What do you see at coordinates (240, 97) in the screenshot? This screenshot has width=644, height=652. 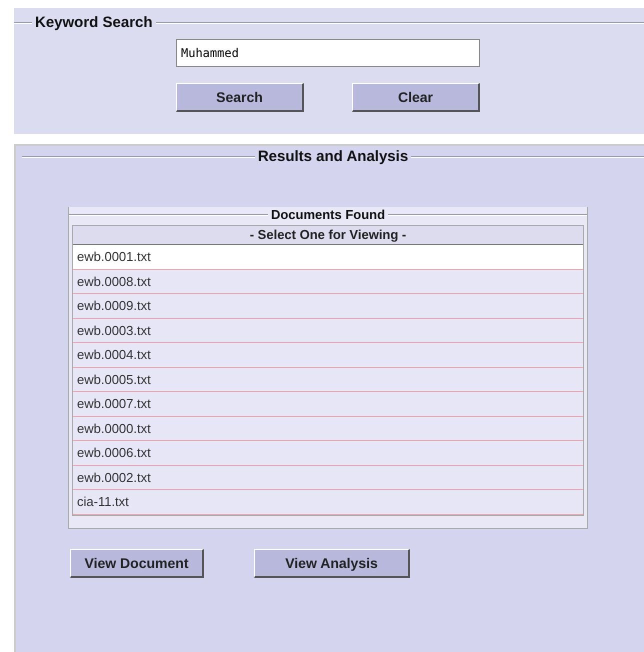 I see `search-button: Search` at bounding box center [240, 97].